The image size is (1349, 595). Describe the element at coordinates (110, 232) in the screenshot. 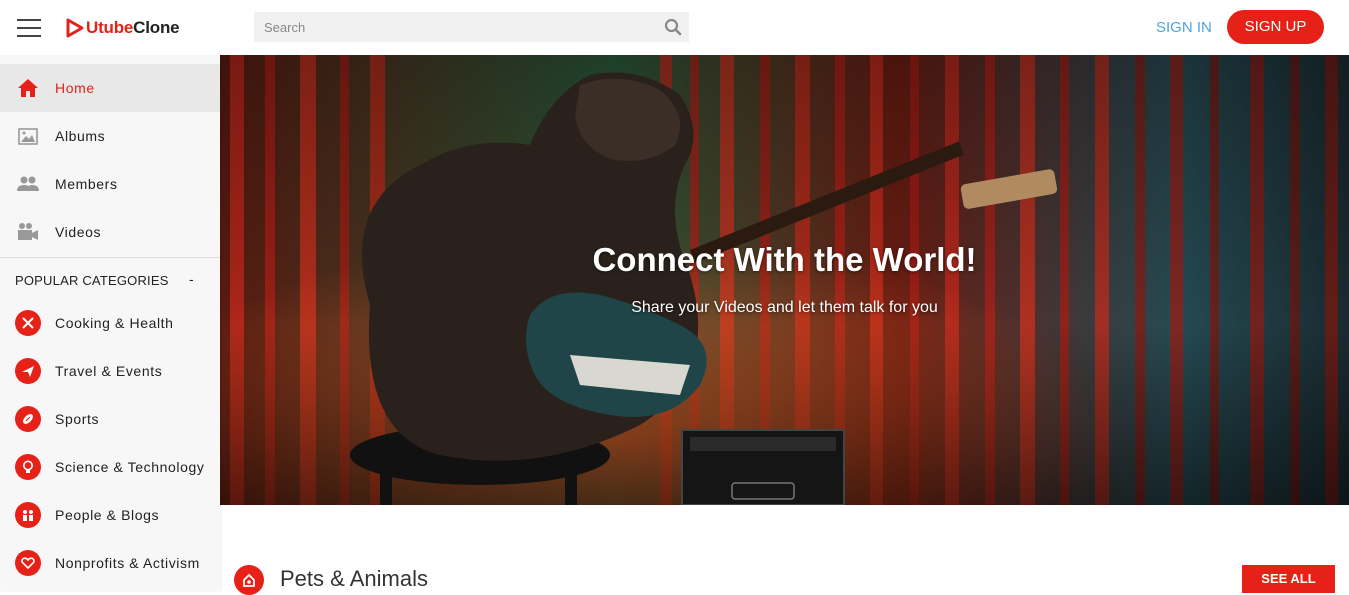

I see `sidebar-item-videos: Videos` at that location.